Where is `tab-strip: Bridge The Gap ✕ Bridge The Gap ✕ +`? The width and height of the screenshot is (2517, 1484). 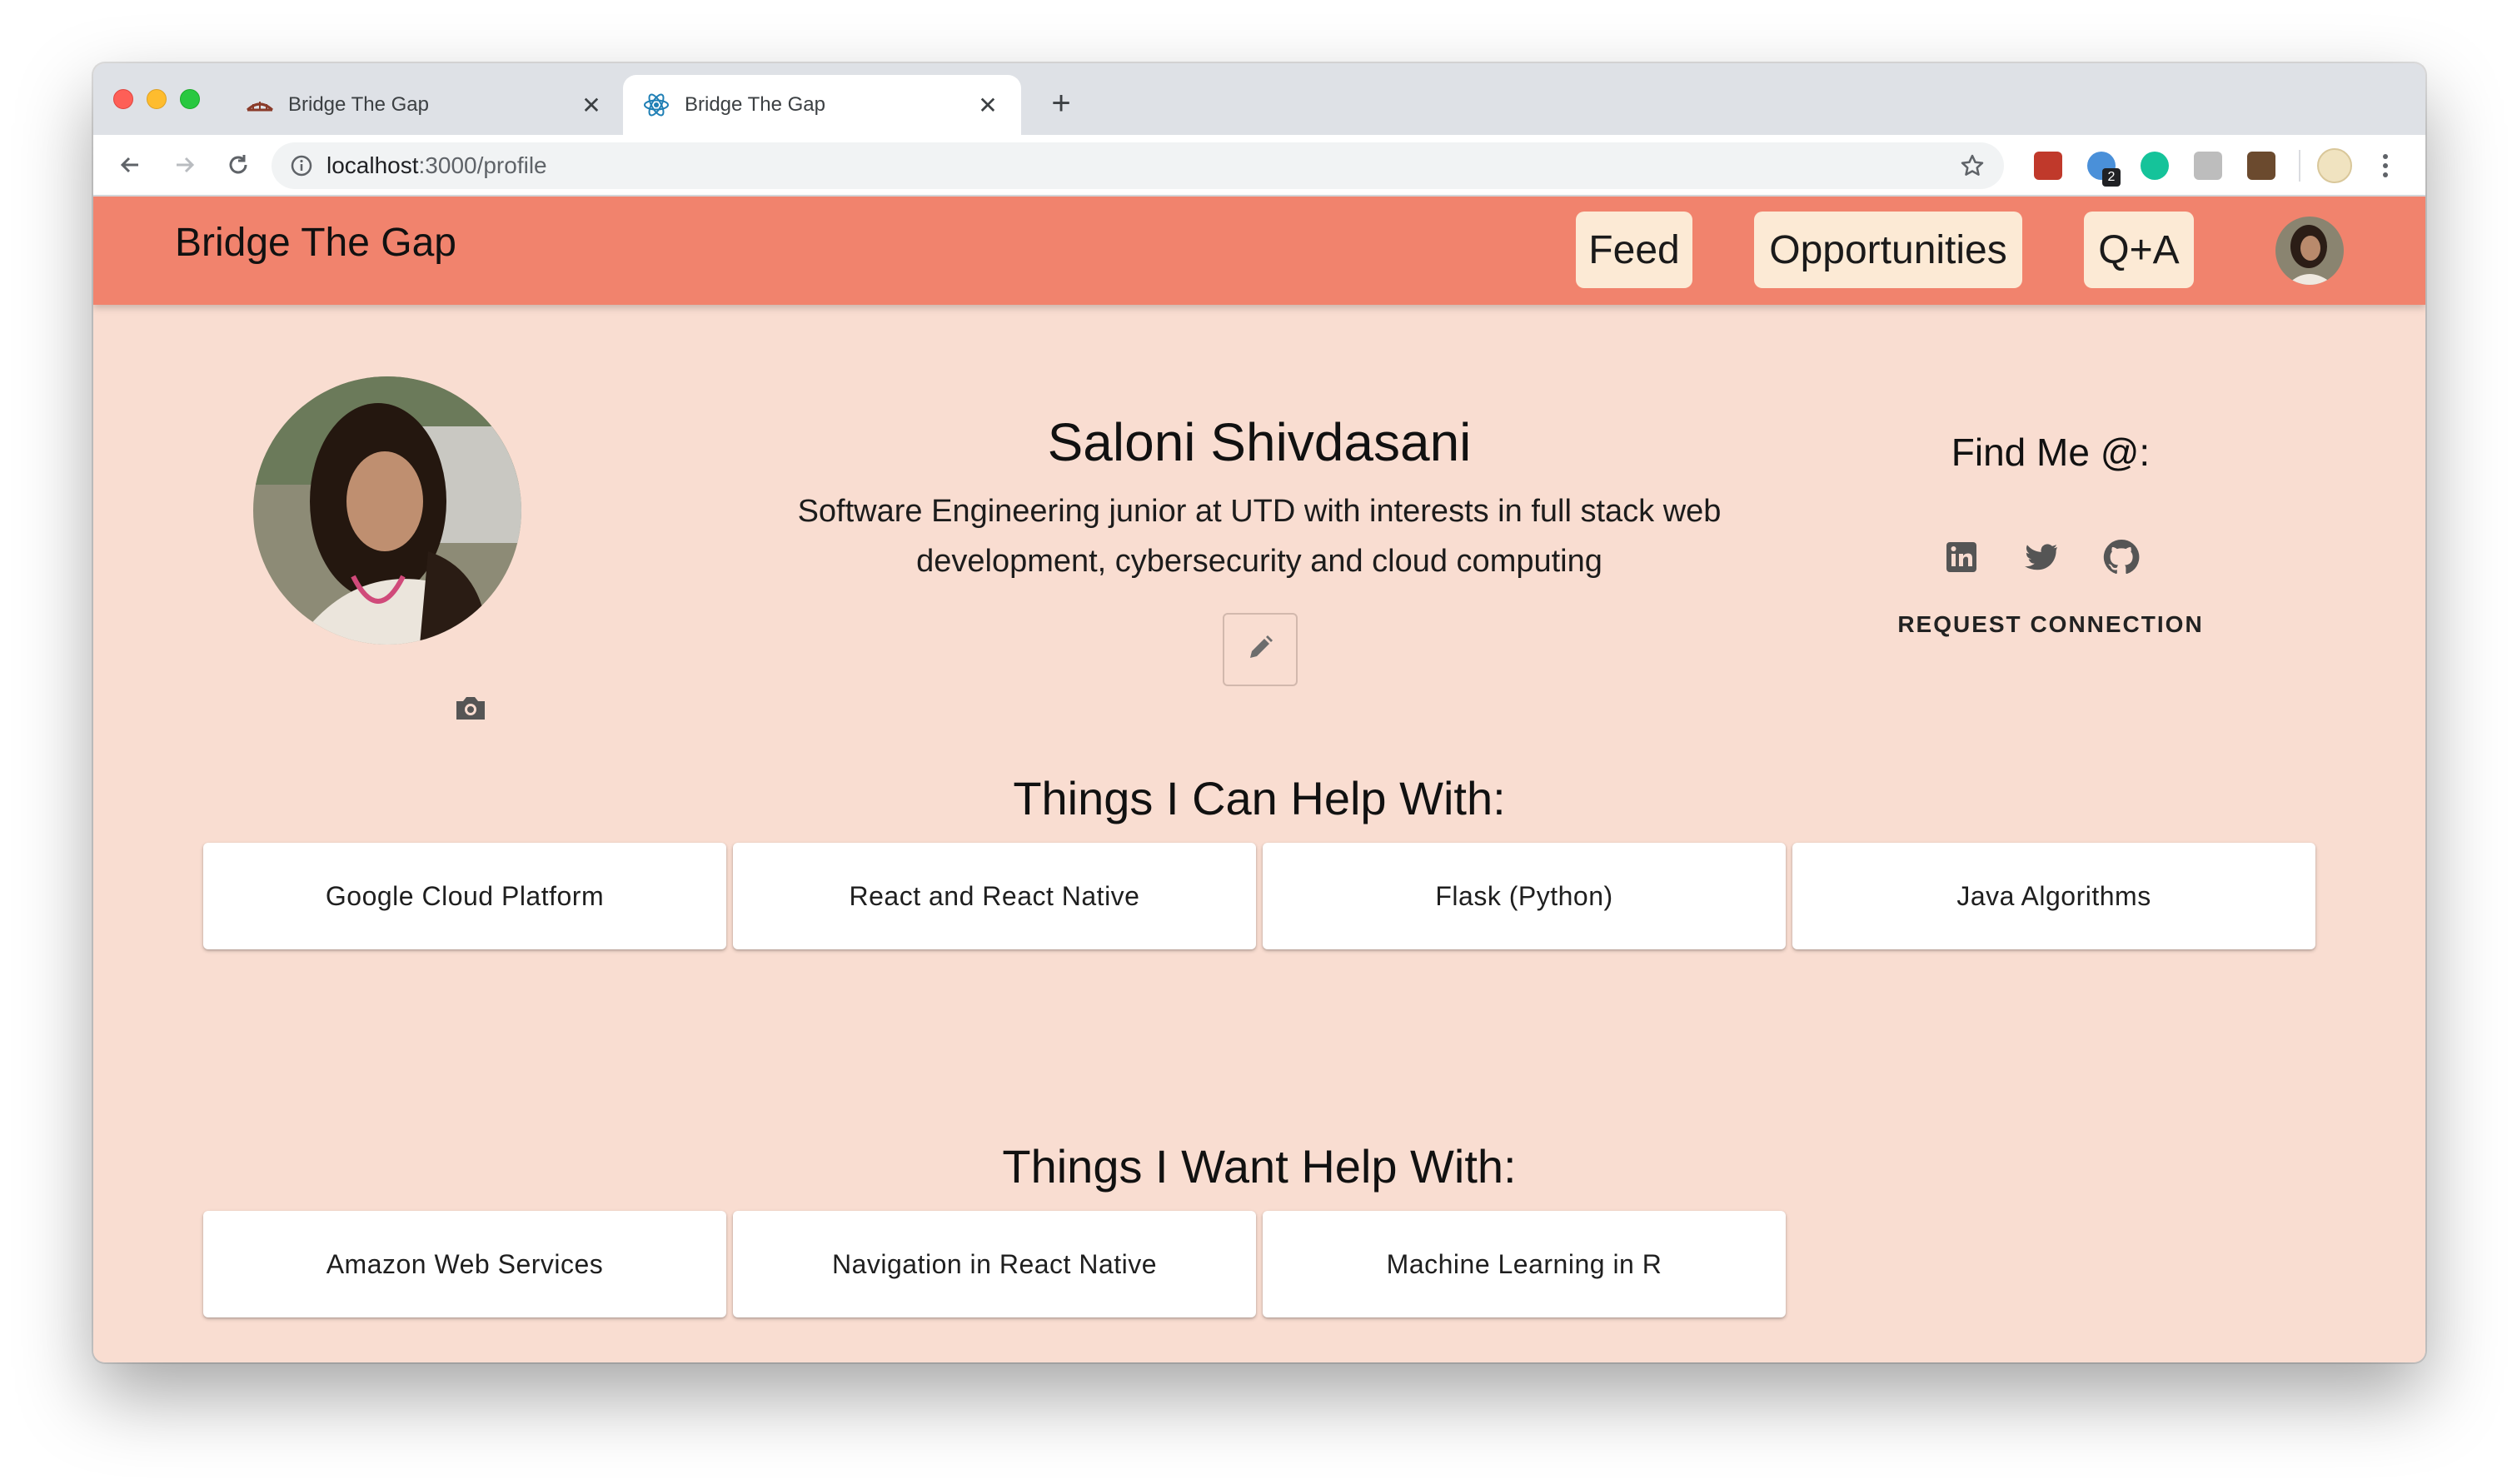
tab-strip: Bridge The Gap ✕ Bridge The Gap ✕ + is located at coordinates (1259, 99).